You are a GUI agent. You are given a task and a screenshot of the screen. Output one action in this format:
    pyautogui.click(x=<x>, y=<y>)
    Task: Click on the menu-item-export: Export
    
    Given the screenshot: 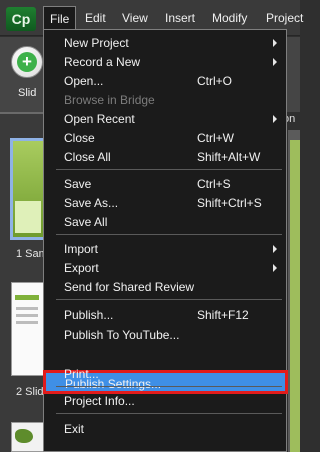 What is the action you would take?
    pyautogui.click(x=165, y=268)
    